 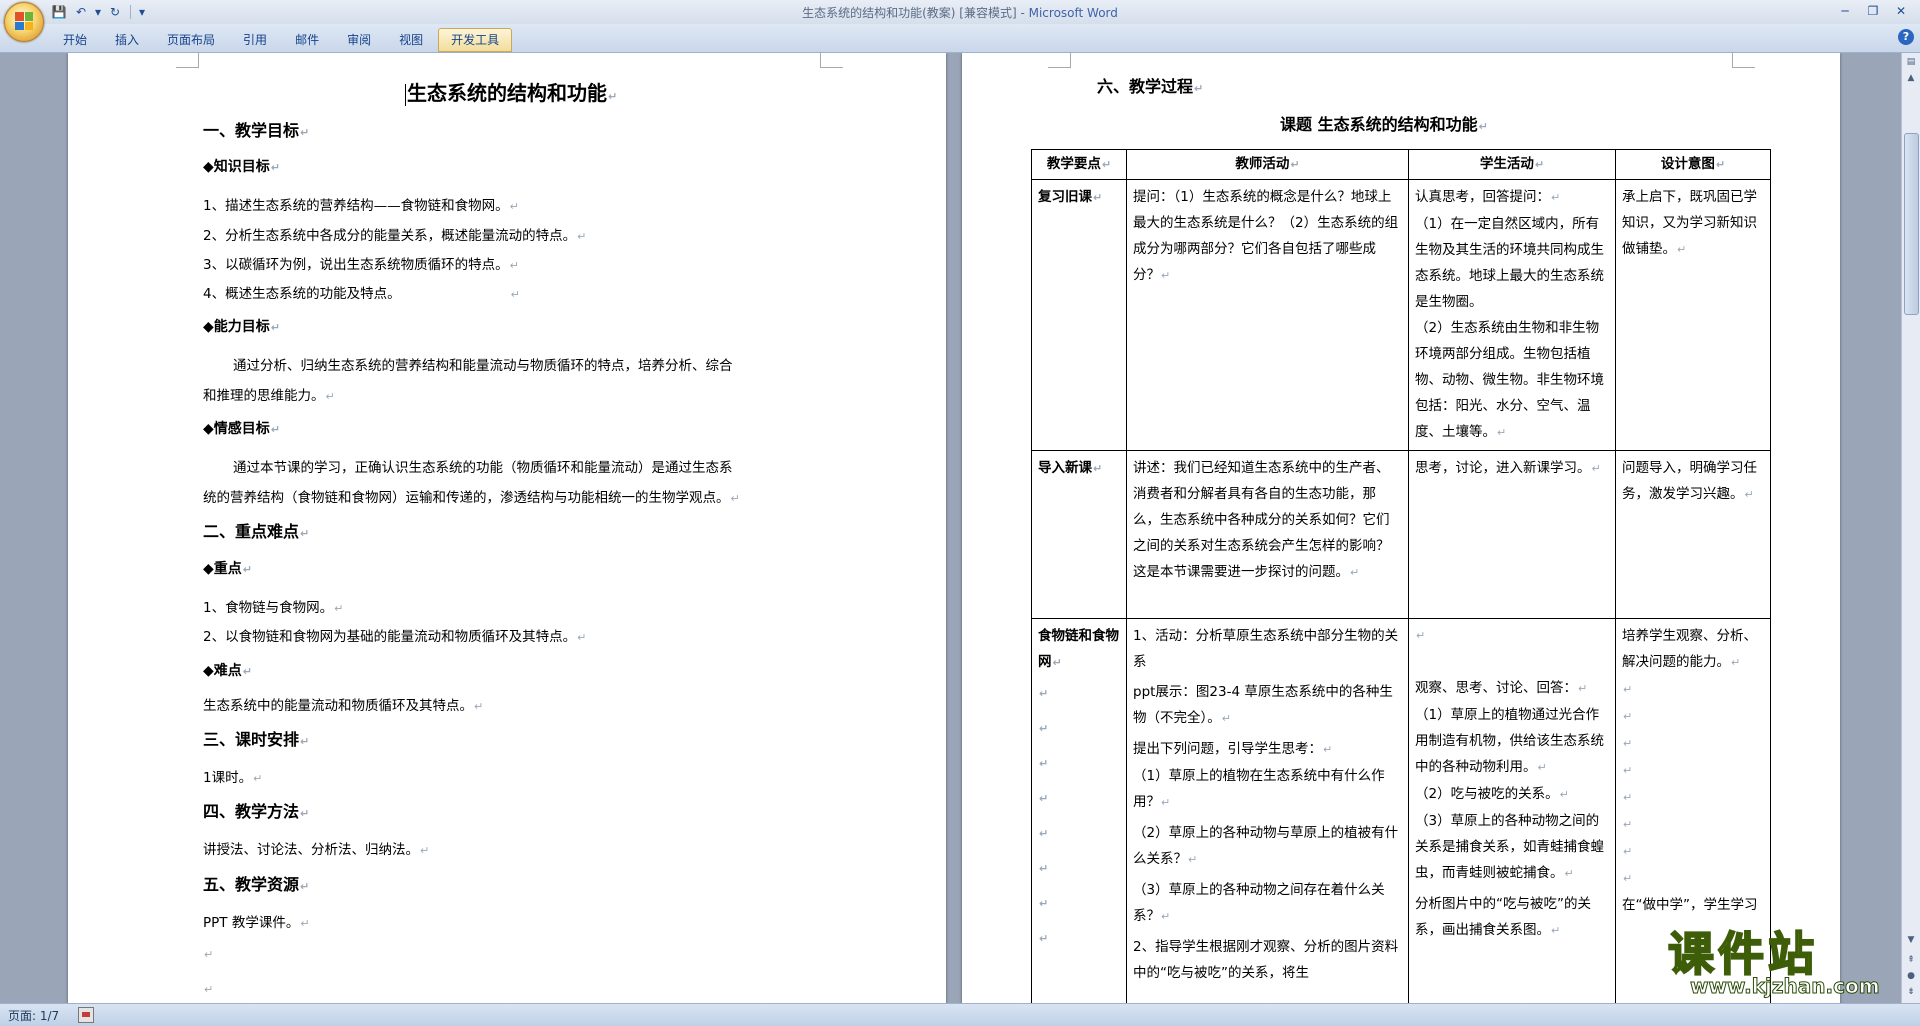 What do you see at coordinates (1079, 315) in the screenshot?
I see `table-cell: 复习旧课↵` at bounding box center [1079, 315].